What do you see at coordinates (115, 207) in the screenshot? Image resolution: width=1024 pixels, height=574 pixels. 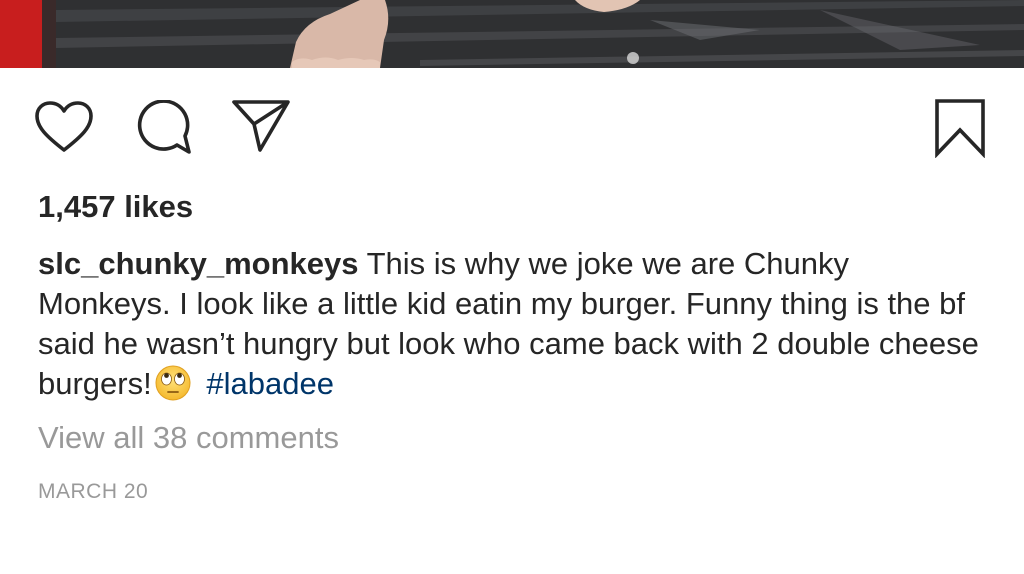 I see `like-count: 1,457 likes` at bounding box center [115, 207].